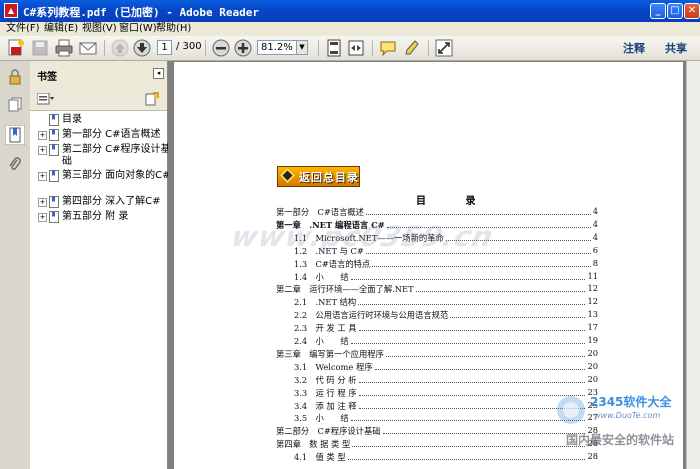  Describe the element at coordinates (437, 328) in the screenshot. I see `toc-row: 2.3 开 发 工 具 17` at that location.